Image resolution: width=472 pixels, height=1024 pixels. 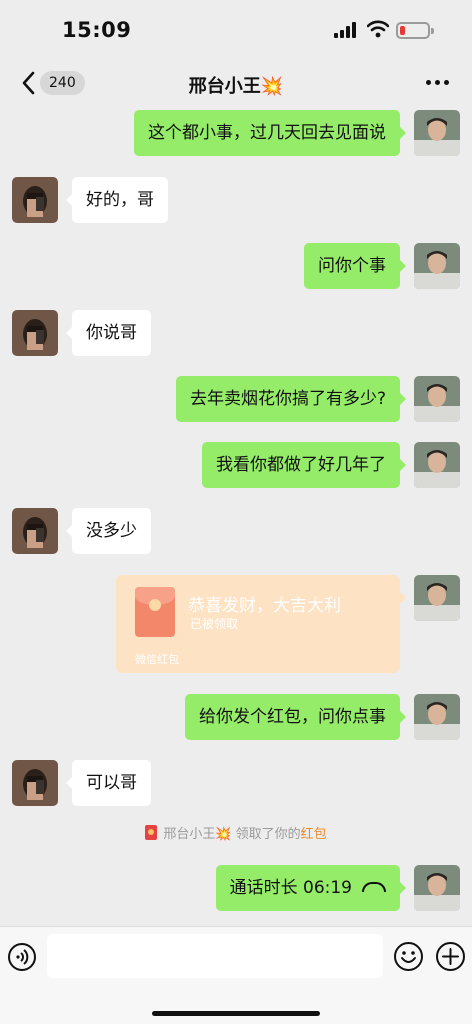 I want to click on emoji-icon, so click(x=408, y=956).